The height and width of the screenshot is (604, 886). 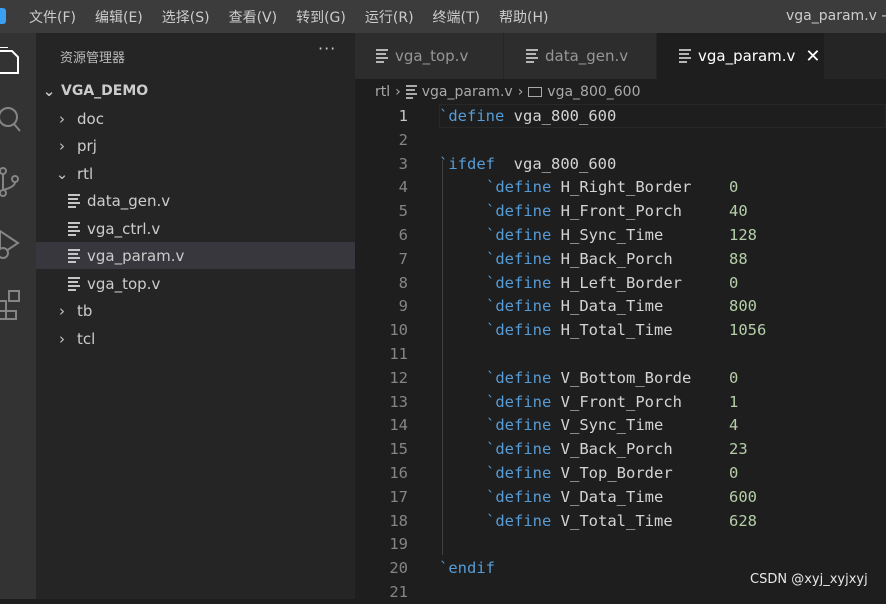 What do you see at coordinates (812, 56) in the screenshot?
I see `close-icon: ✕` at bounding box center [812, 56].